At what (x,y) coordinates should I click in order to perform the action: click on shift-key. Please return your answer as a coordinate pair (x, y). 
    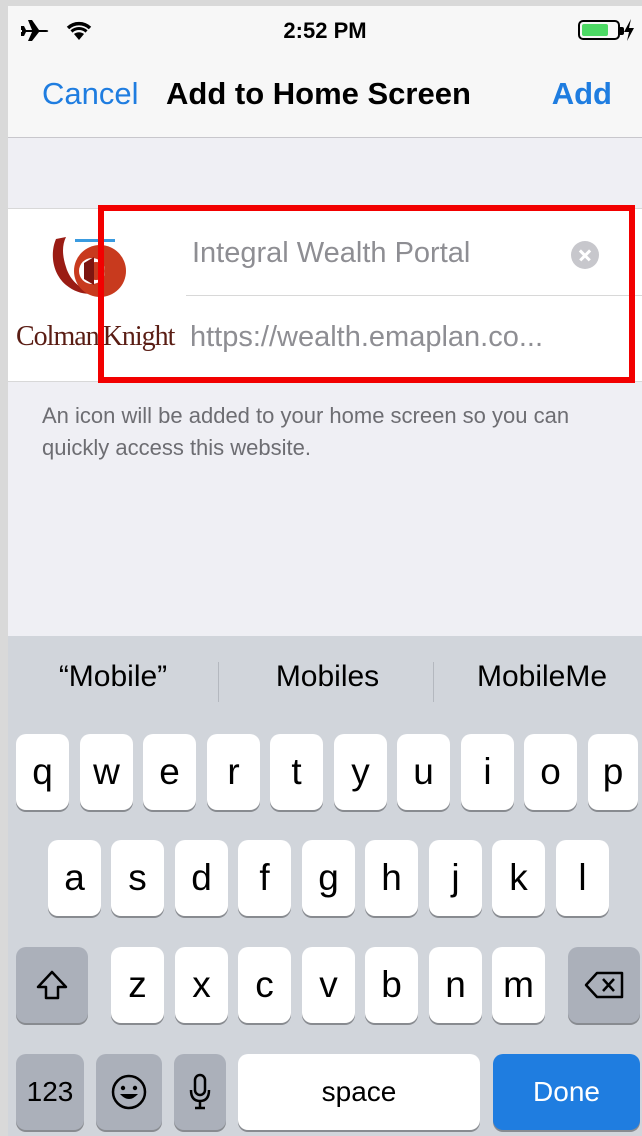
    Looking at the image, I should click on (52, 985).